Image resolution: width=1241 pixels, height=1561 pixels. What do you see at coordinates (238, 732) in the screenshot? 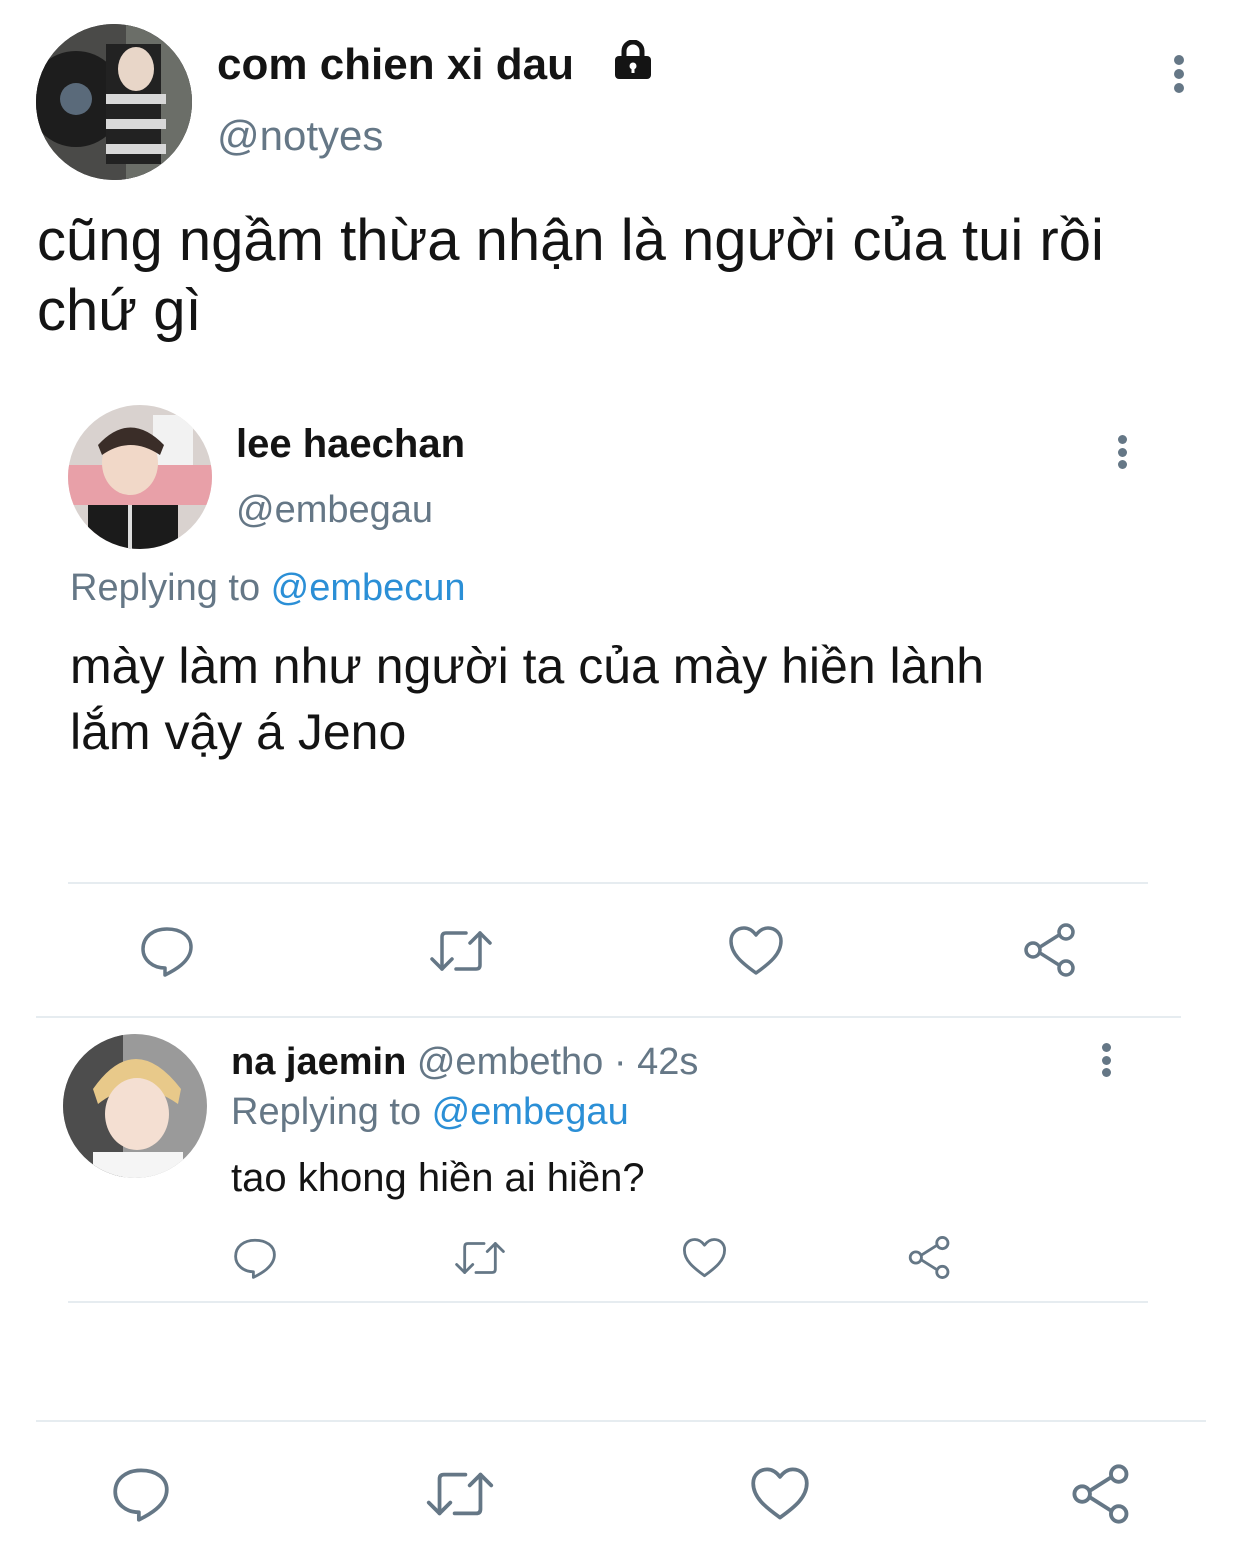
I see `quoted-tweet-text-line2: lắm vậy á Jeno` at bounding box center [238, 732].